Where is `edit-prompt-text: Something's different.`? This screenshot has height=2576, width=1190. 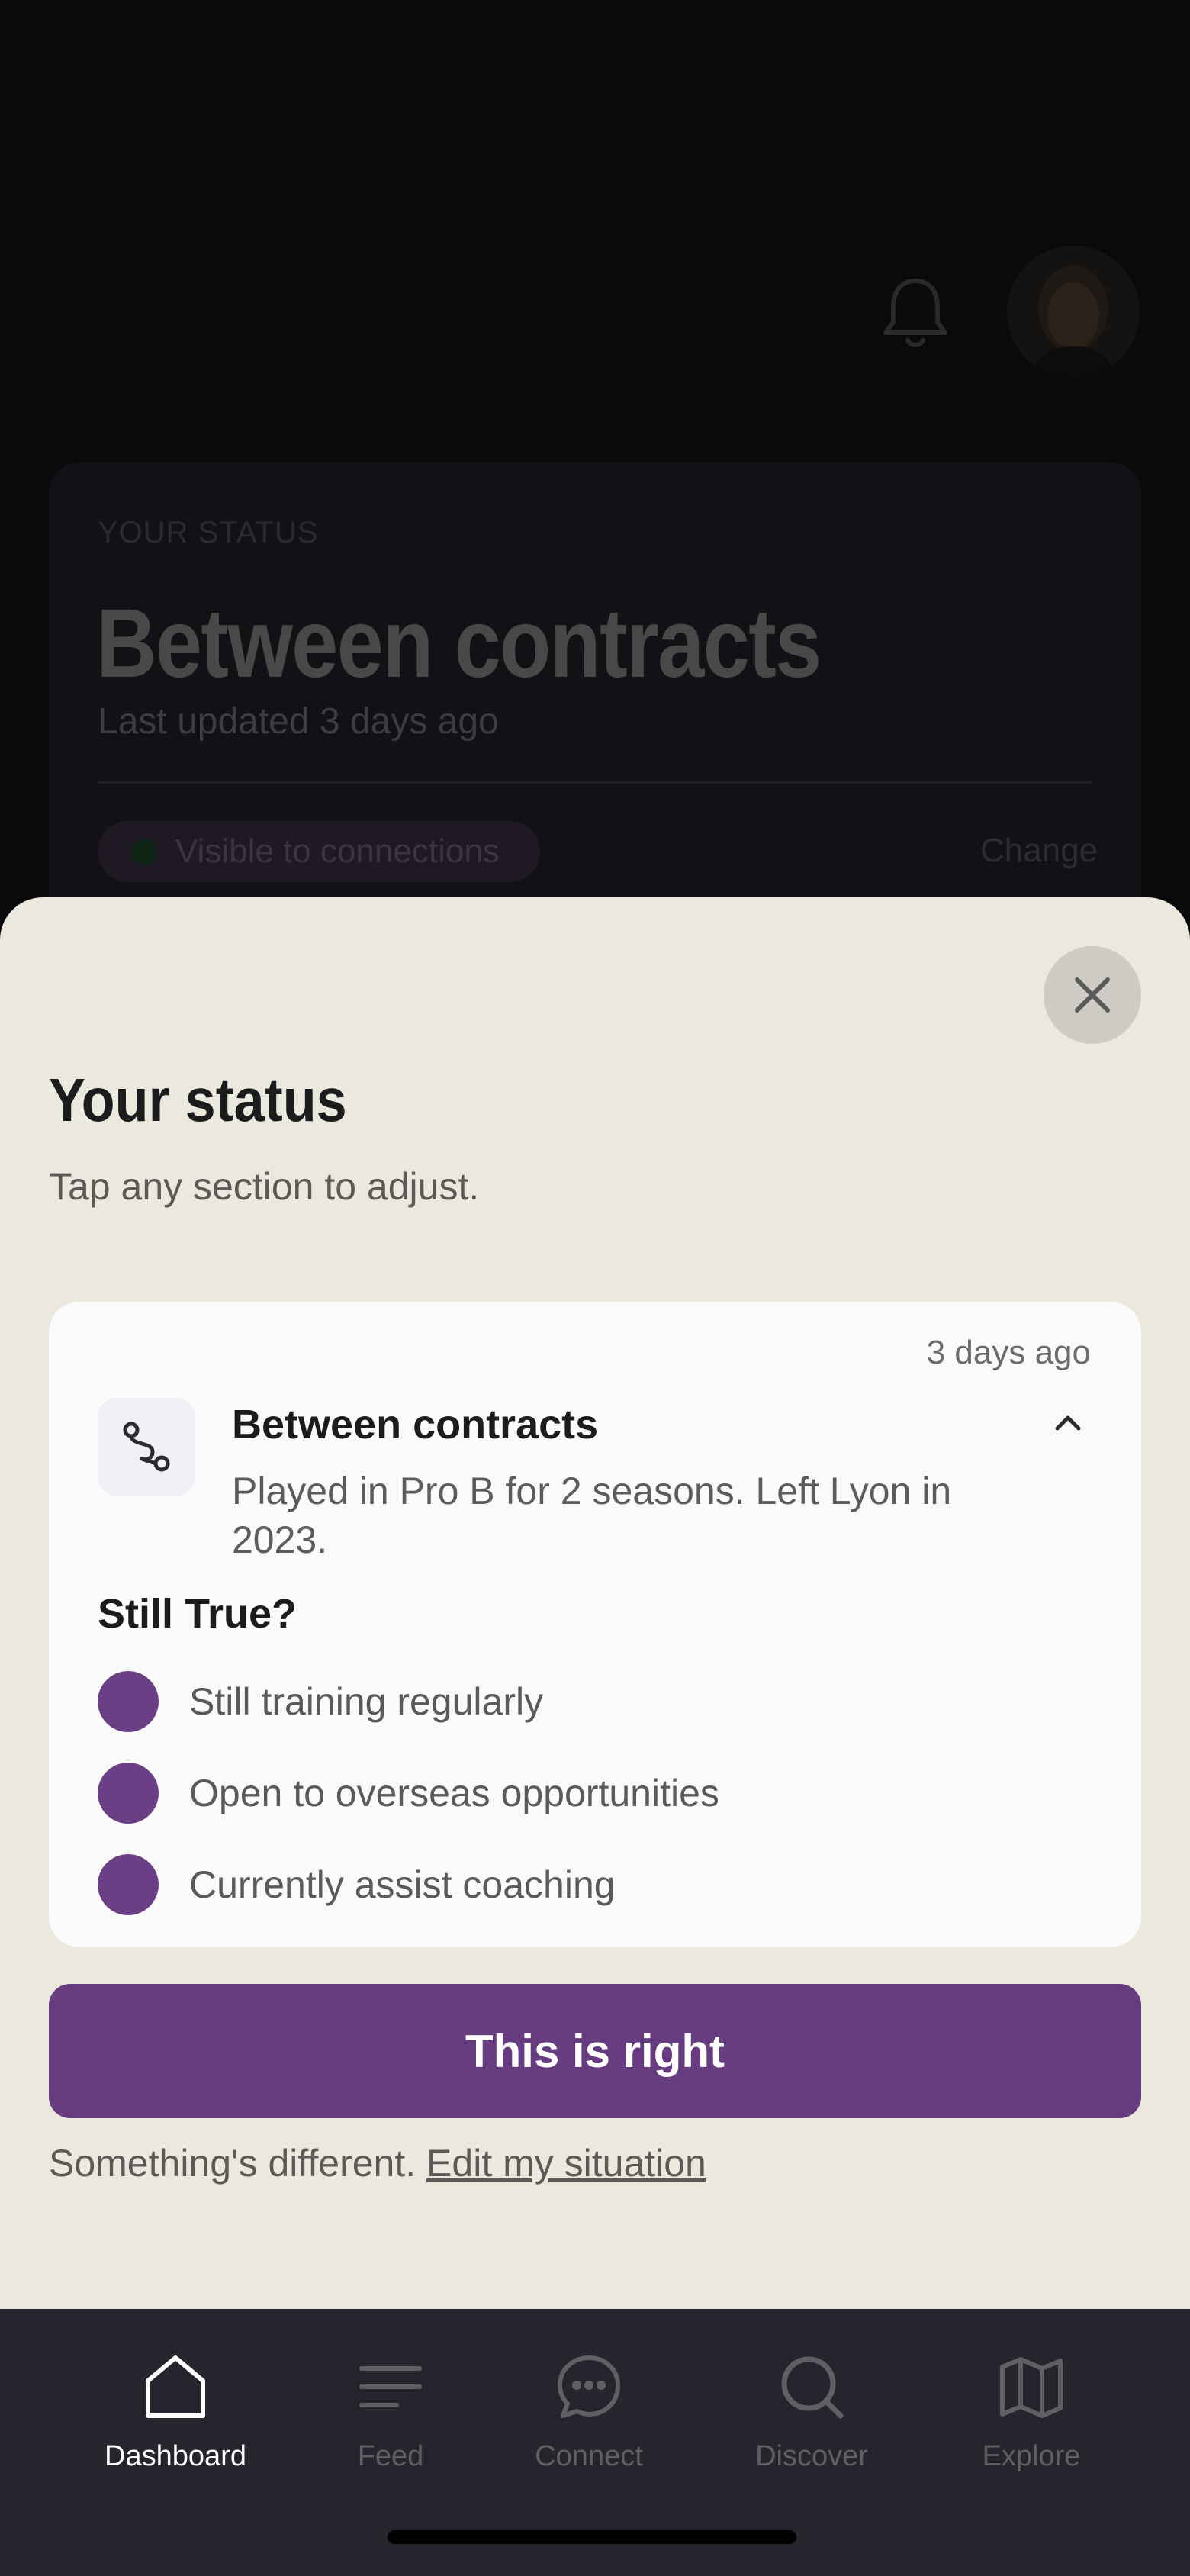 edit-prompt-text: Something's different. is located at coordinates (232, 2163).